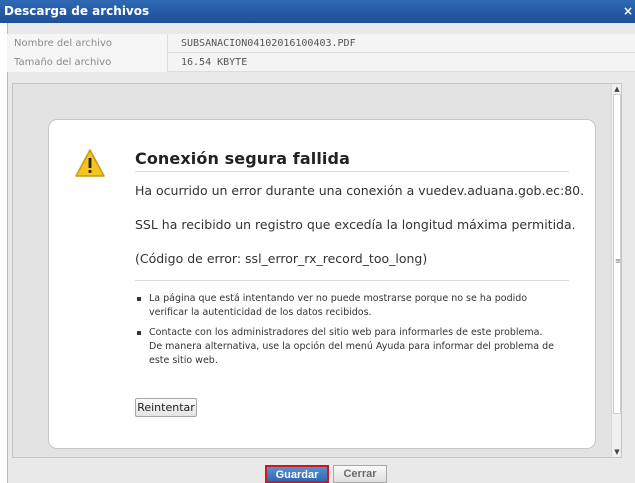 This screenshot has height=483, width=635. Describe the element at coordinates (90, 163) in the screenshot. I see `warning-icon` at that location.